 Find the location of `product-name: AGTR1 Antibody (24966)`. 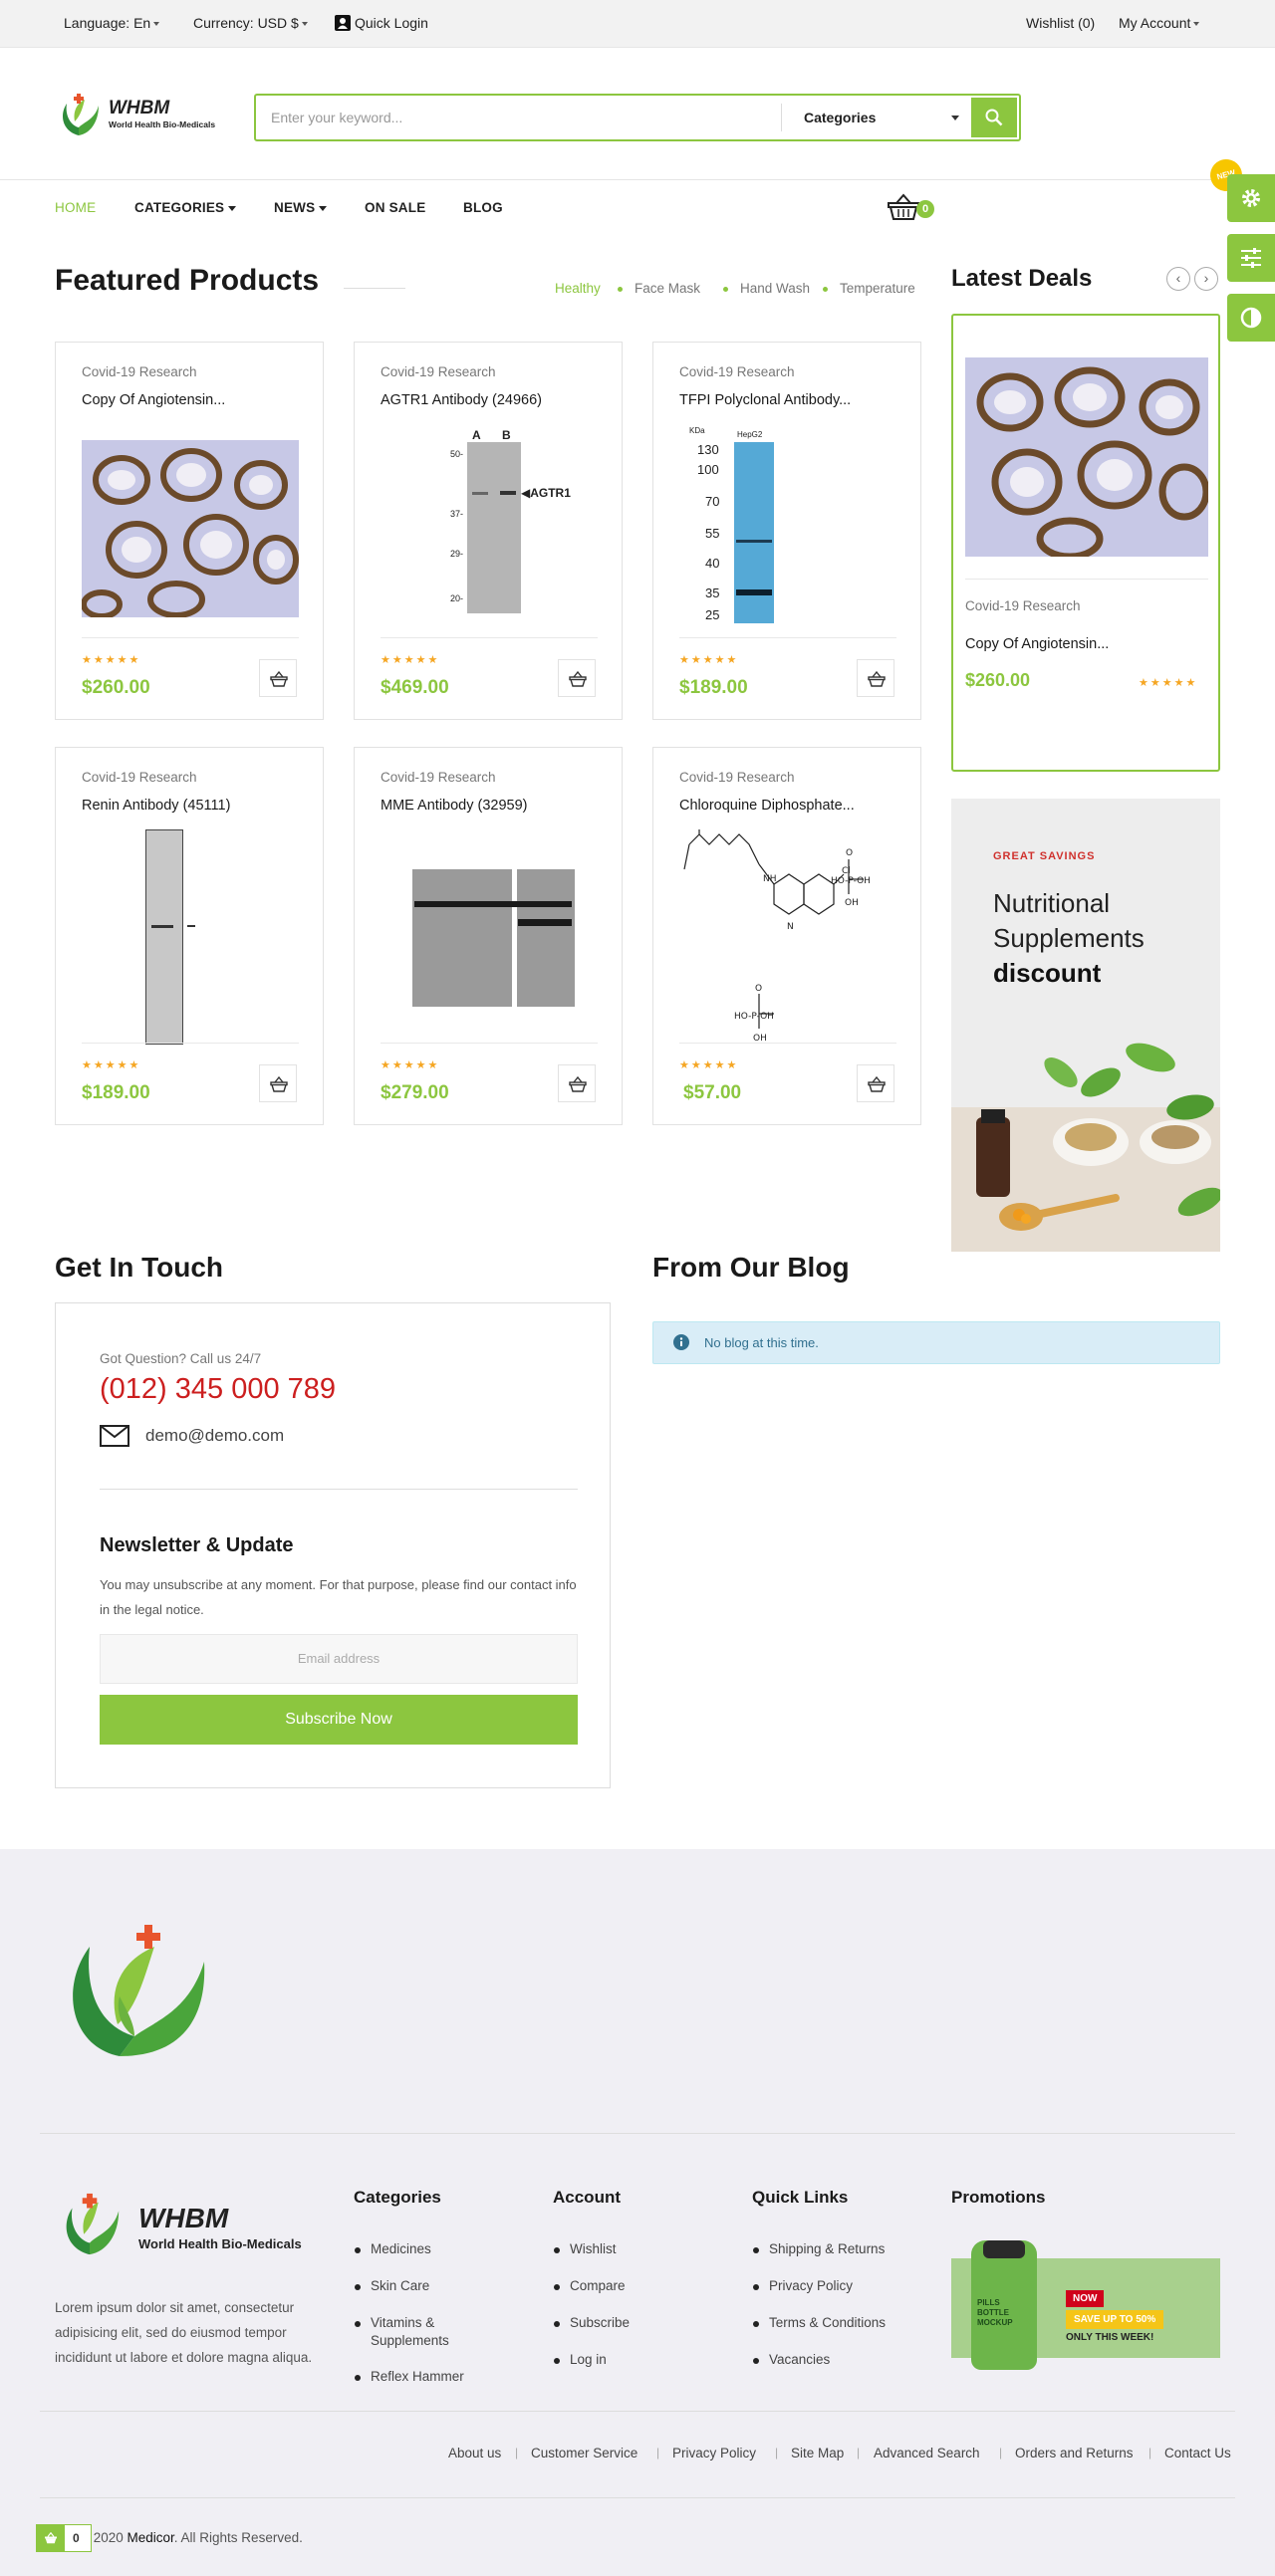

product-name: AGTR1 Antibody (24966) is located at coordinates (461, 400).